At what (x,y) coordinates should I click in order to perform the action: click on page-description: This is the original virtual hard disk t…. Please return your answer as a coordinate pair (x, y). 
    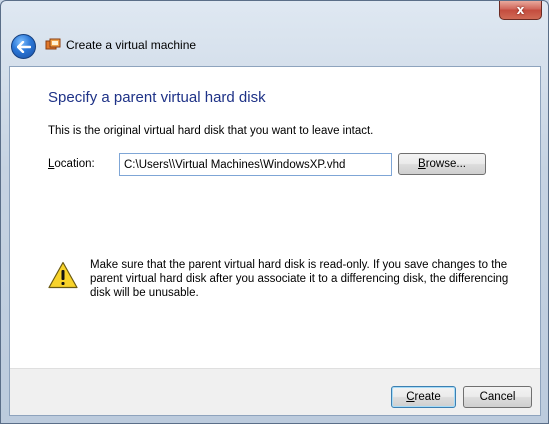
    Looking at the image, I should click on (211, 131).